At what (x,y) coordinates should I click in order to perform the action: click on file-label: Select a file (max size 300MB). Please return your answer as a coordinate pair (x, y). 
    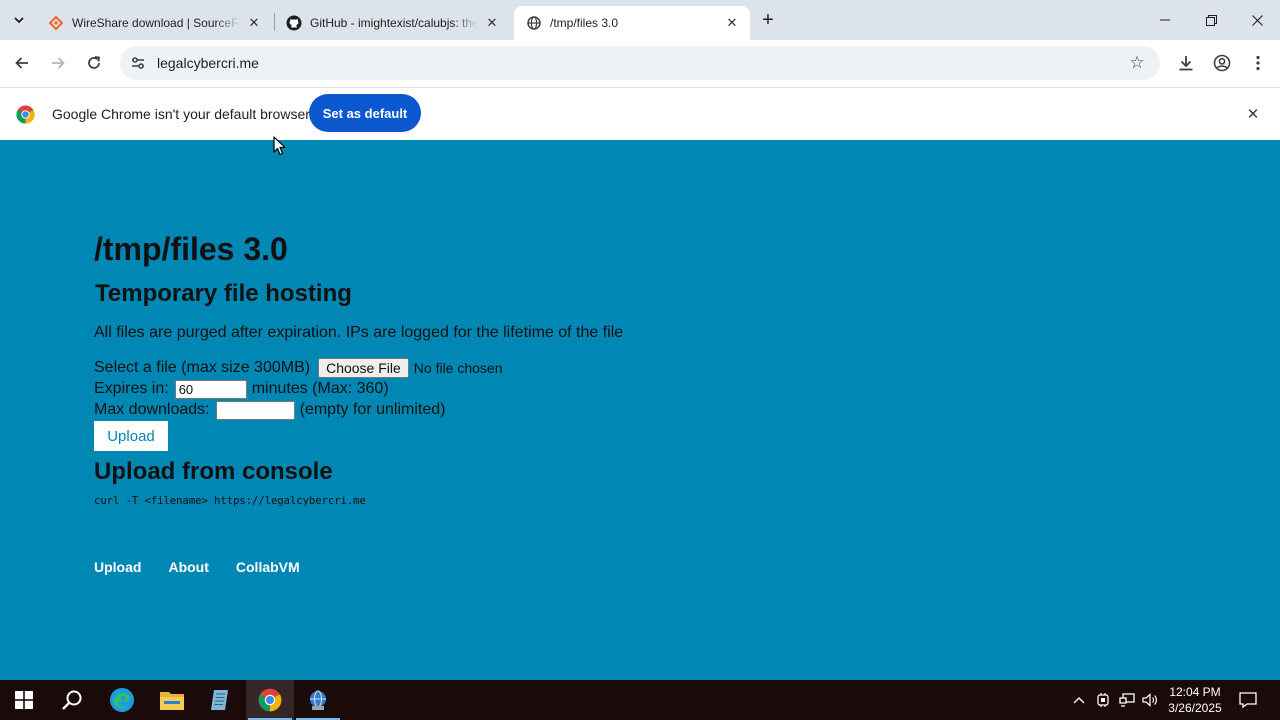
    Looking at the image, I should click on (202, 367).